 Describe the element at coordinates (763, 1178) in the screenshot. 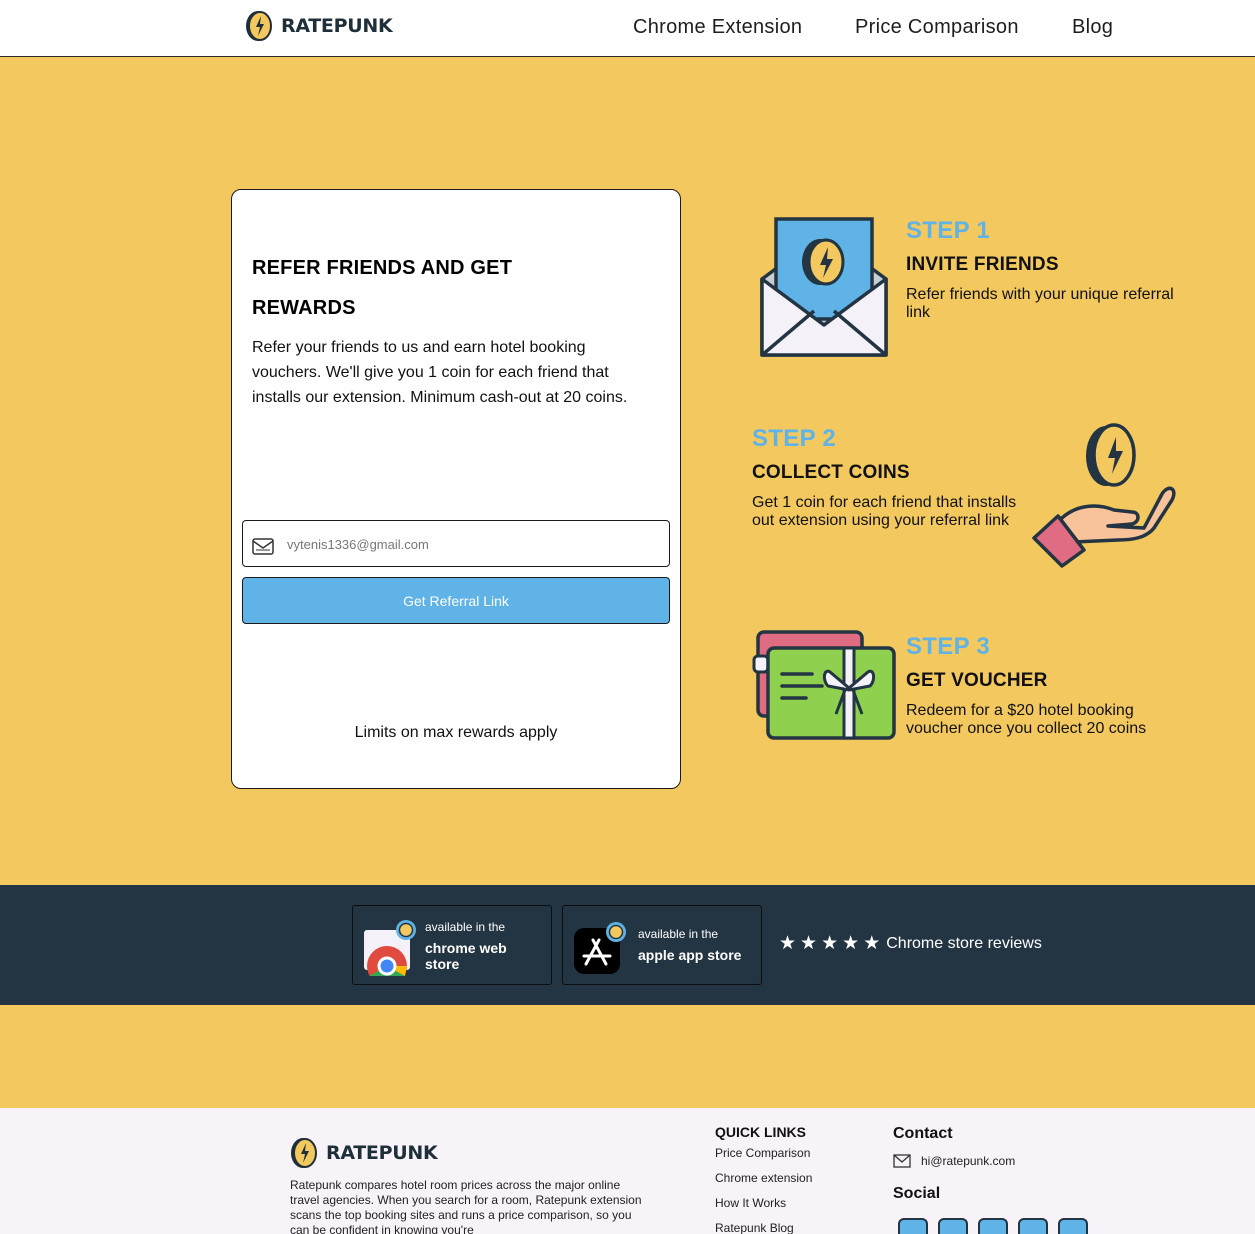

I see `footer-link-chrome-extension: Chrome extension` at that location.